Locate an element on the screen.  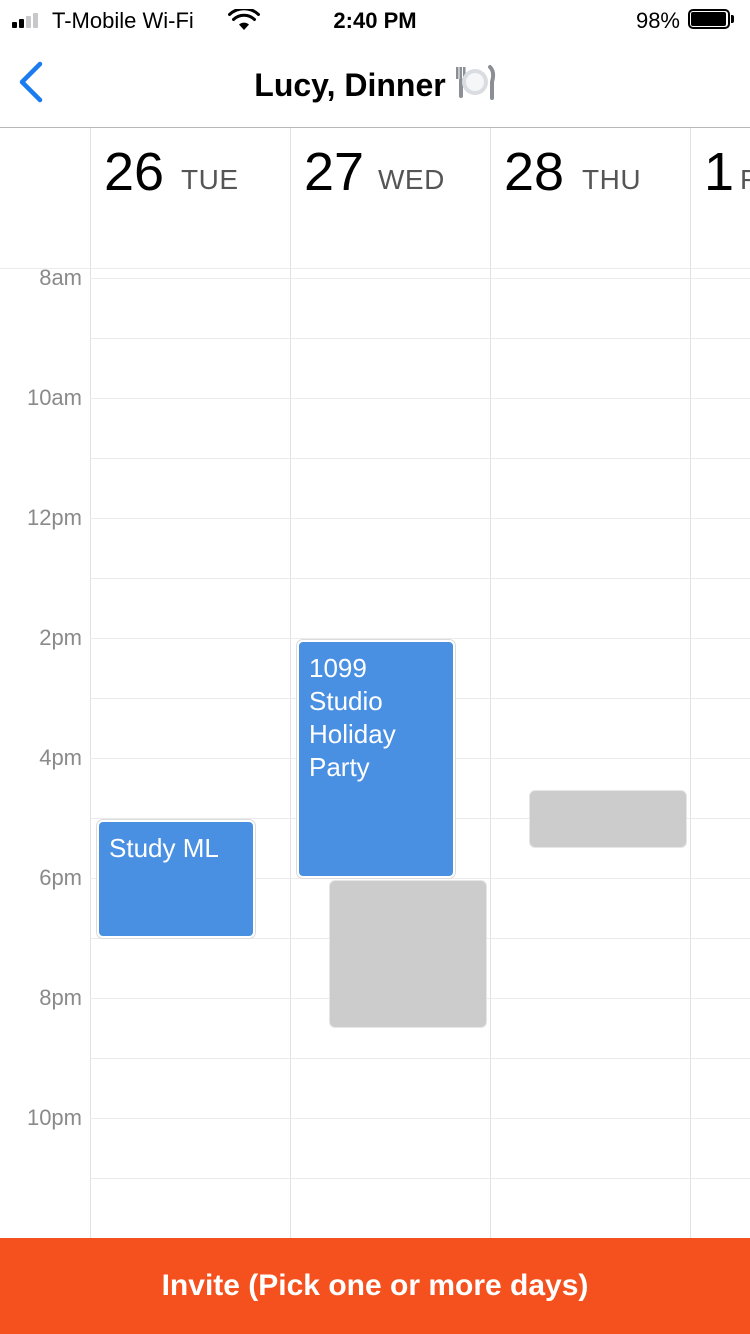
day-of-week: WED is located at coordinates (411, 179).